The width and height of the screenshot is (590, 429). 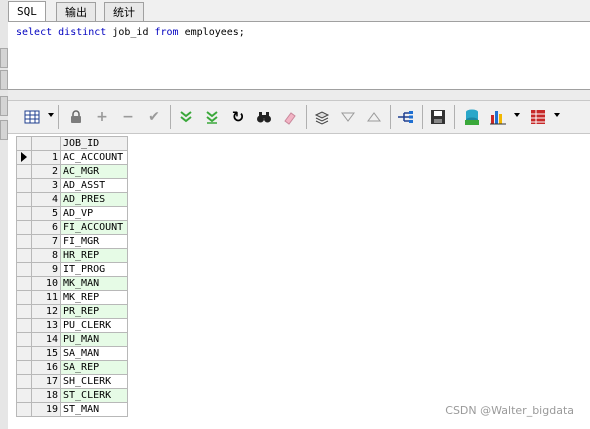 I want to click on cell-job-id: ST_MAN, so click(x=94, y=409).